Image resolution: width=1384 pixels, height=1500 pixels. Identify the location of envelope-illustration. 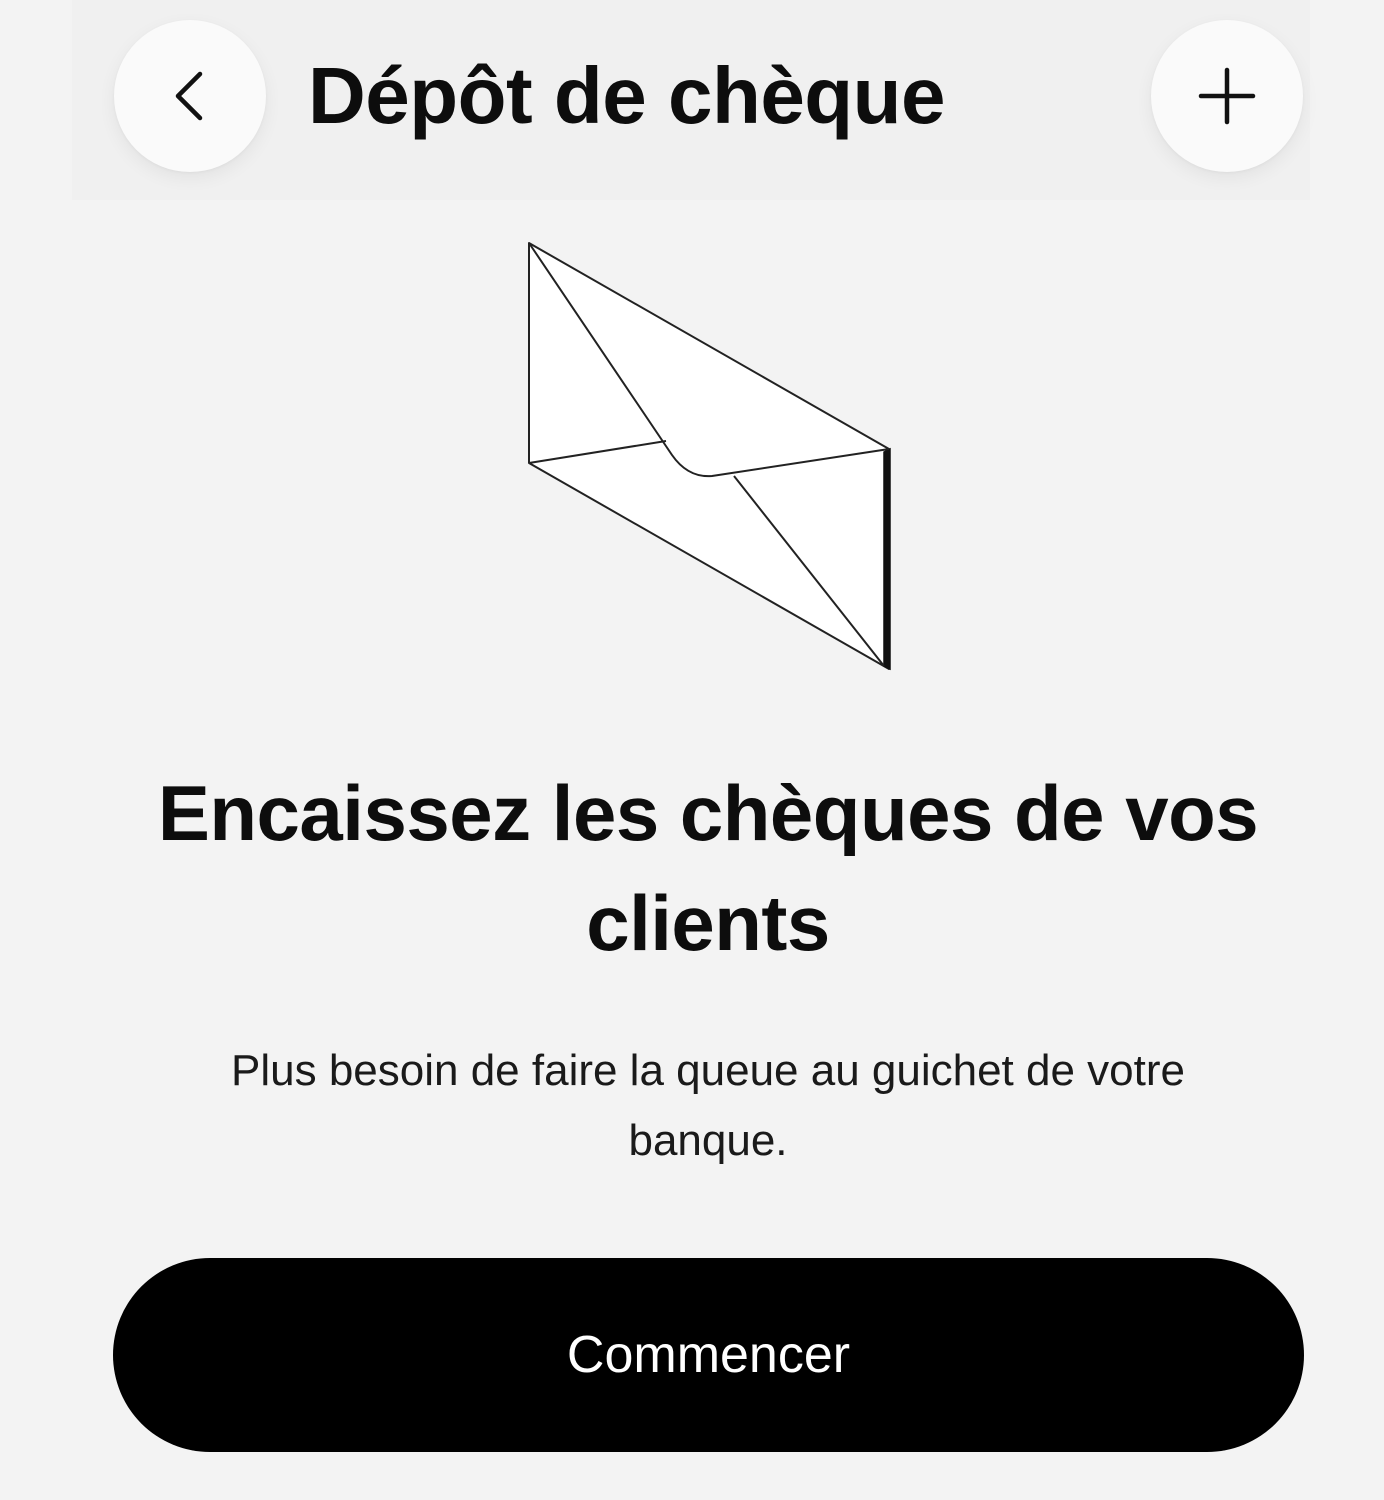
(710, 456).